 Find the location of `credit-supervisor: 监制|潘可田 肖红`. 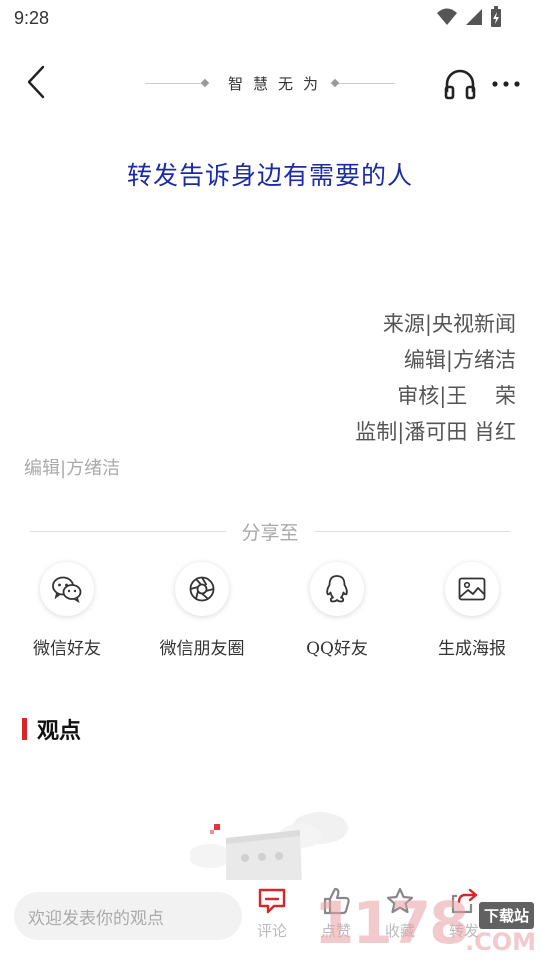

credit-supervisor: 监制|潘可田 肖红 is located at coordinates (435, 432).